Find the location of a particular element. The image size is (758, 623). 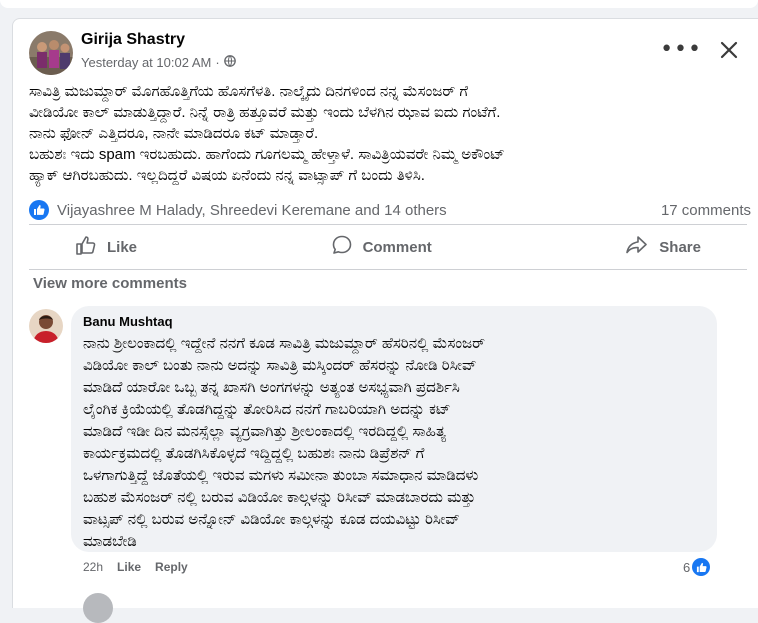

thumbs-up-icon is located at coordinates (86, 247).